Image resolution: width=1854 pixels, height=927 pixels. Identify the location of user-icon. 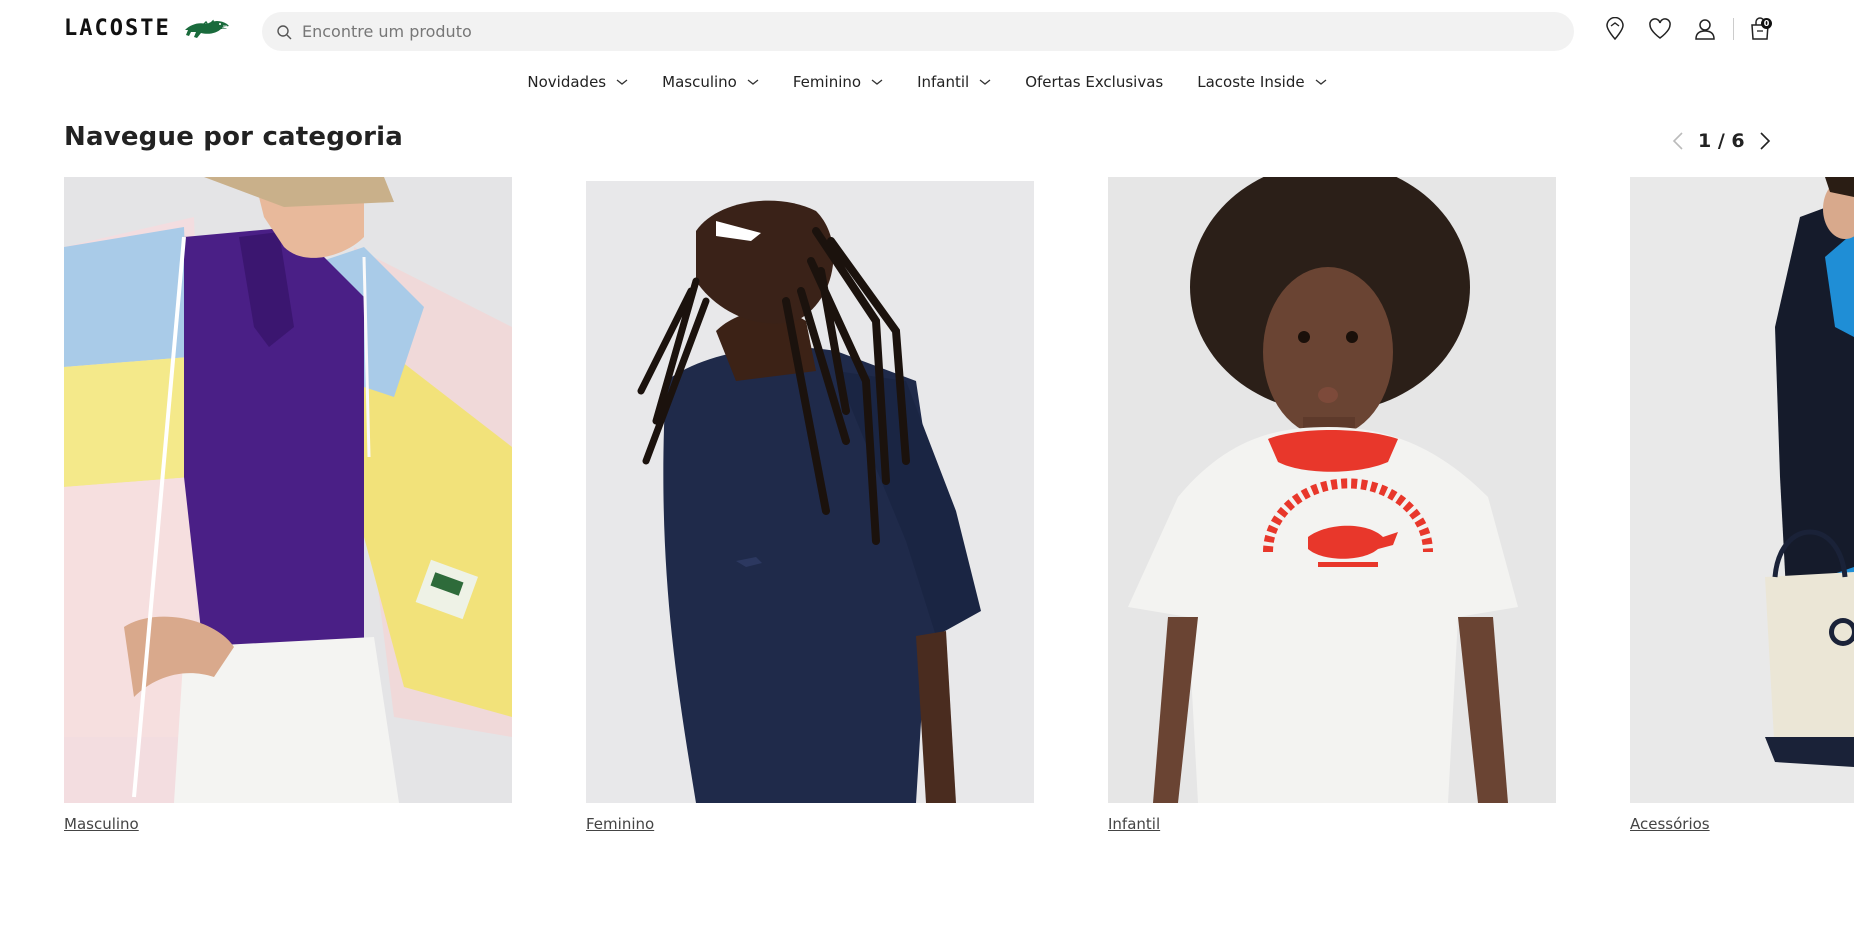
(1705, 29).